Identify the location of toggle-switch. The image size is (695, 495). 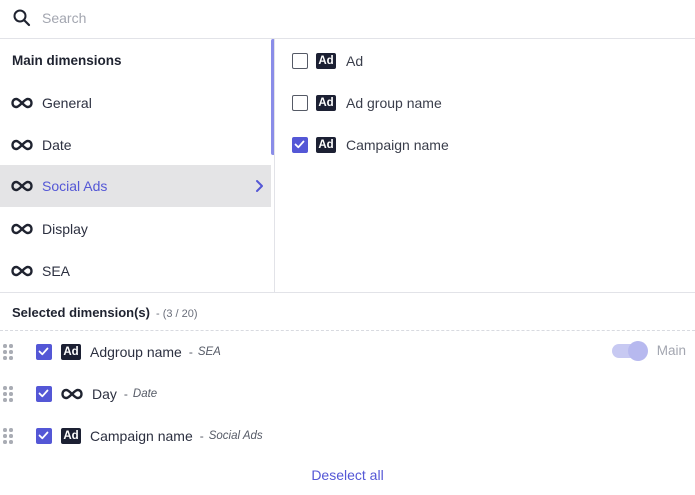
(629, 350).